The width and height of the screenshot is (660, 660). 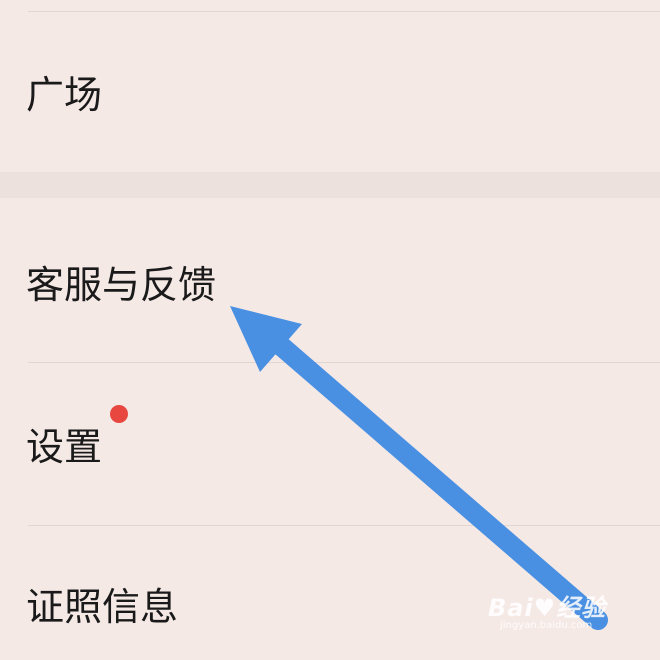 What do you see at coordinates (64, 95) in the screenshot?
I see `menu-item-label: 广场` at bounding box center [64, 95].